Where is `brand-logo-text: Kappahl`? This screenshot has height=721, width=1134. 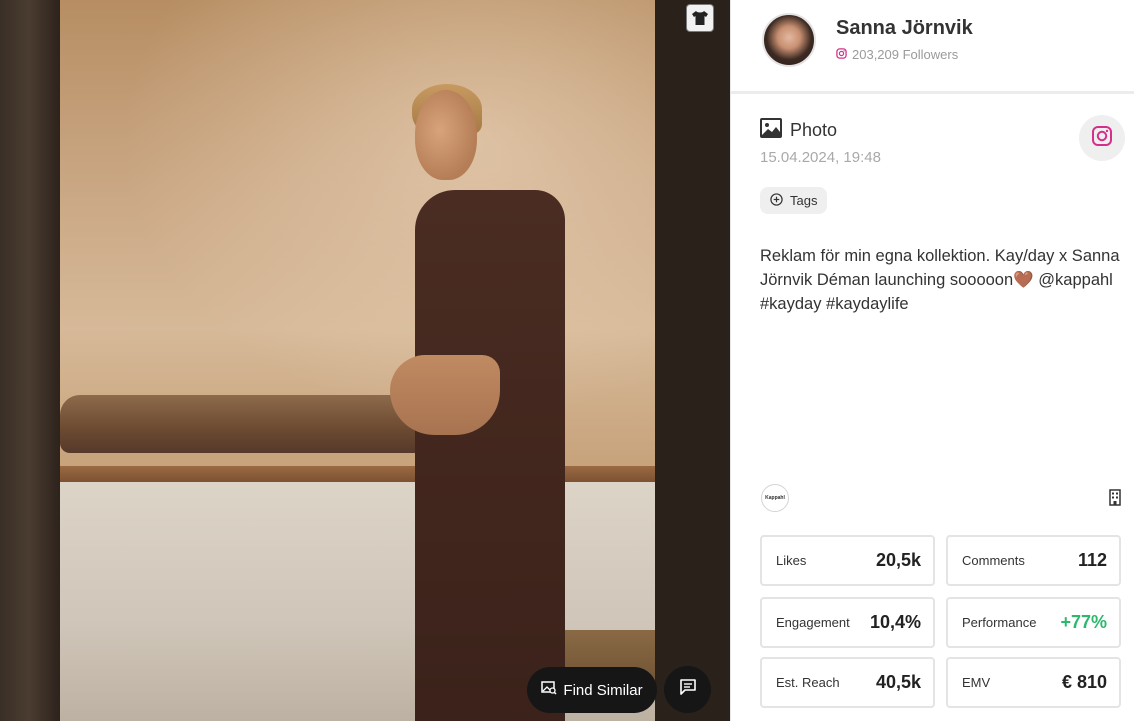 brand-logo-text: Kappahl is located at coordinates (775, 498).